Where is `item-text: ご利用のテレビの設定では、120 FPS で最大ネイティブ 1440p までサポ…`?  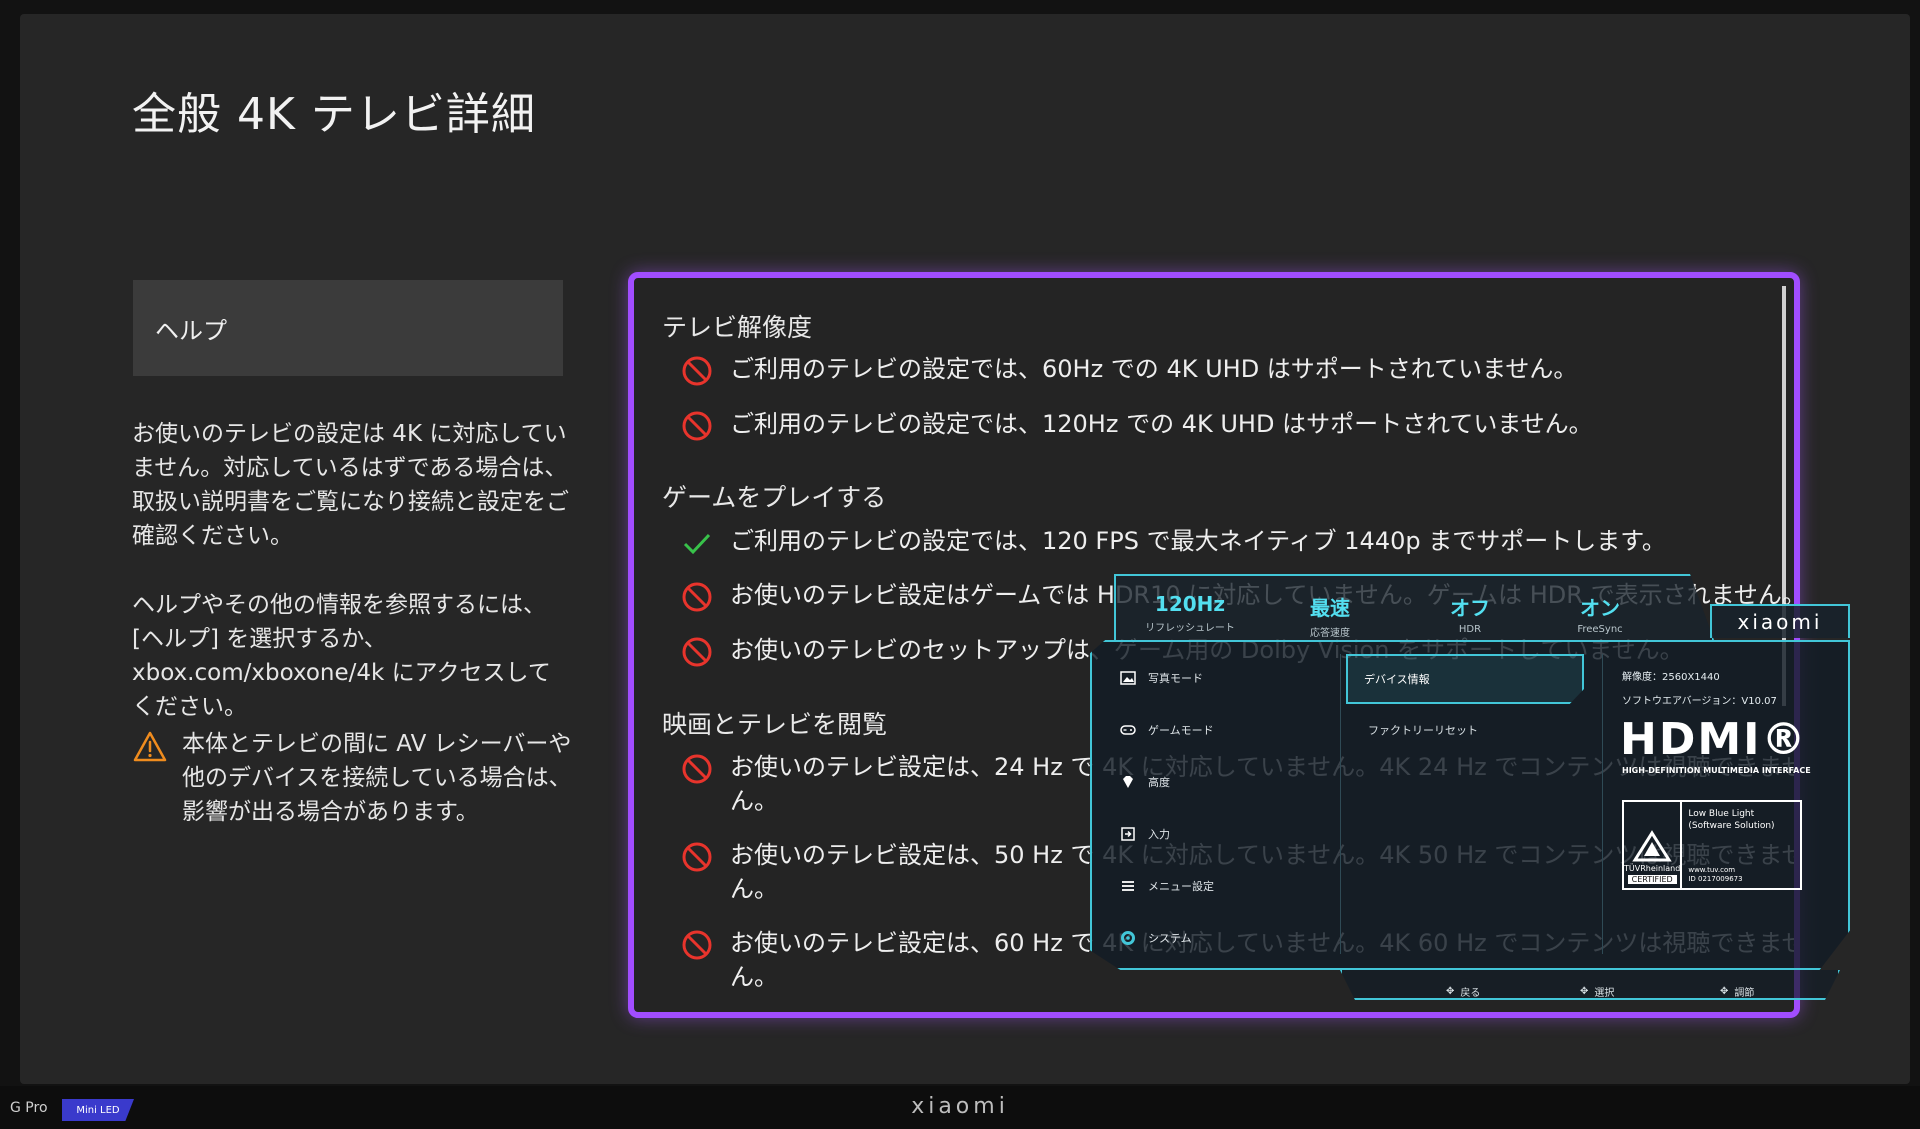 item-text: ご利用のテレビの設定では、120 FPS で最大ネイティブ 1440p までサポ… is located at coordinates (1198, 541).